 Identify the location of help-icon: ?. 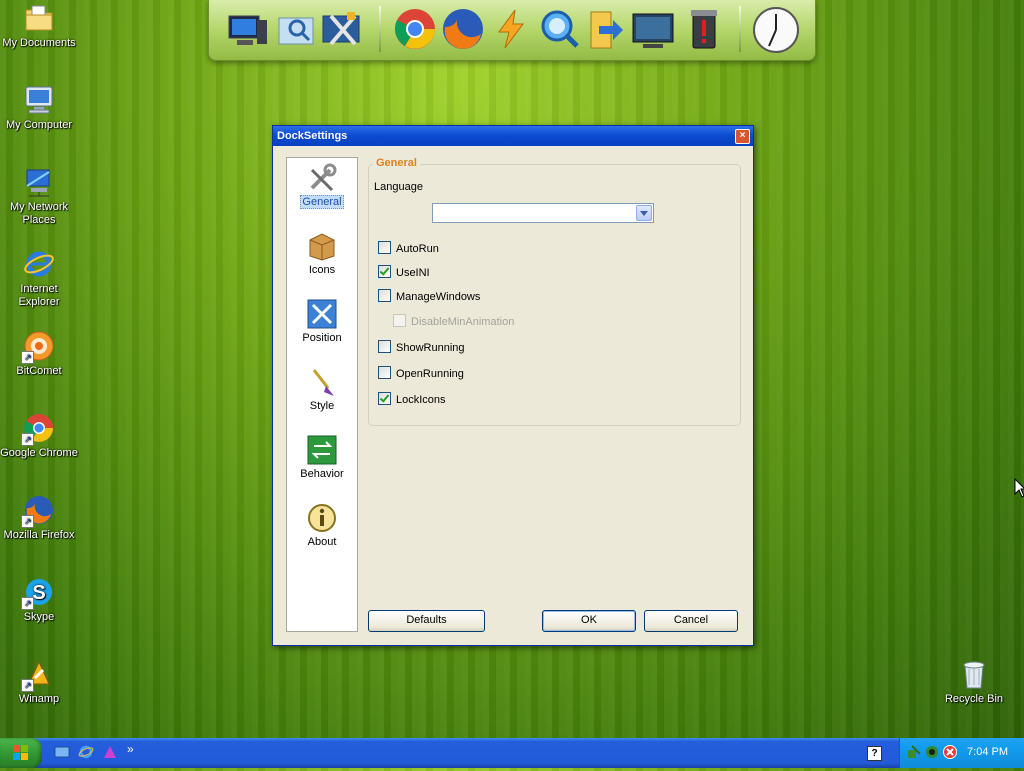
(874, 753).